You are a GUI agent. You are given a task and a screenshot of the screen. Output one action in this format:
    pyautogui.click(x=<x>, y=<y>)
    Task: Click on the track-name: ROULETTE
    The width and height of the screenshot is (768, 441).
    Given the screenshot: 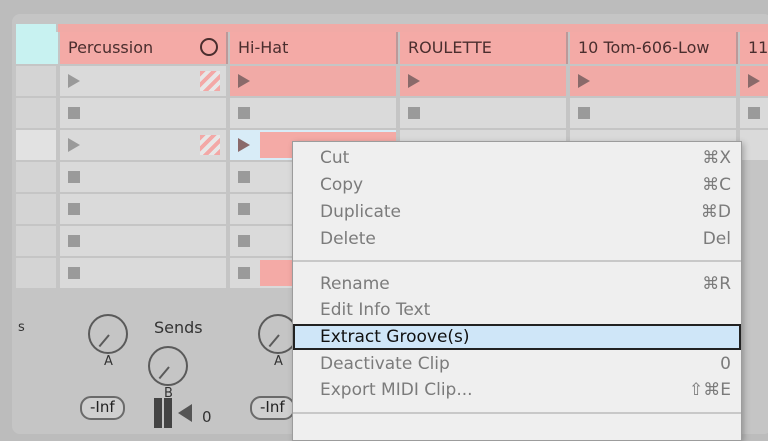 What is the action you would take?
    pyautogui.click(x=450, y=47)
    